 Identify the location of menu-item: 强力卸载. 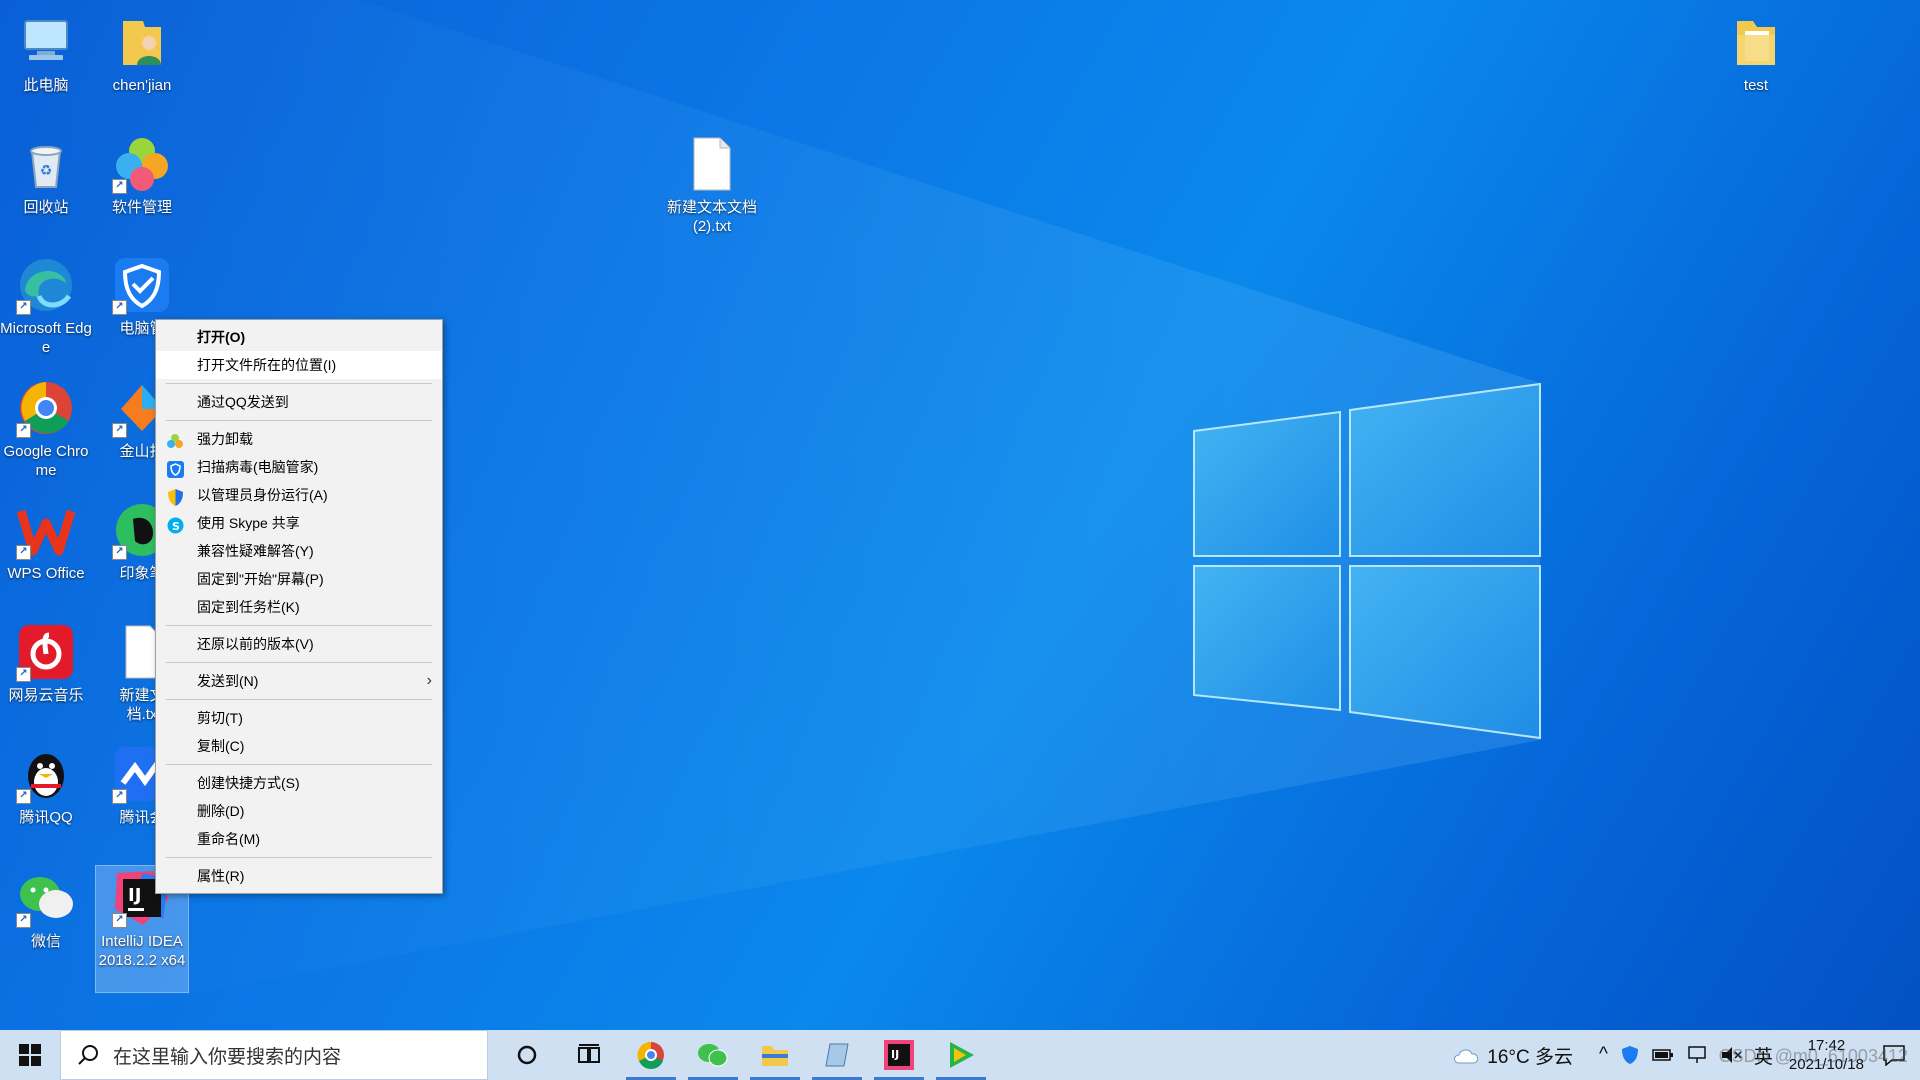
(299, 439).